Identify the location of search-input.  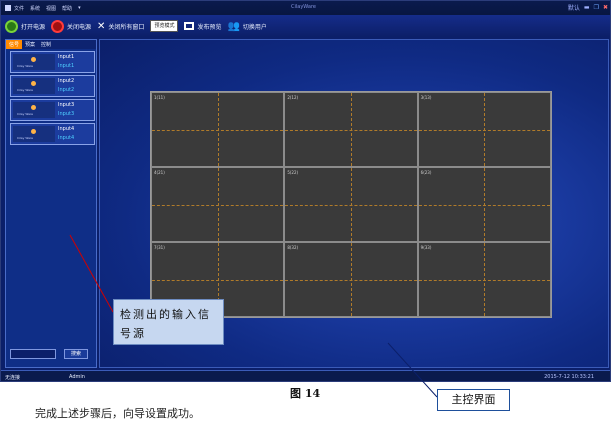
(33, 354).